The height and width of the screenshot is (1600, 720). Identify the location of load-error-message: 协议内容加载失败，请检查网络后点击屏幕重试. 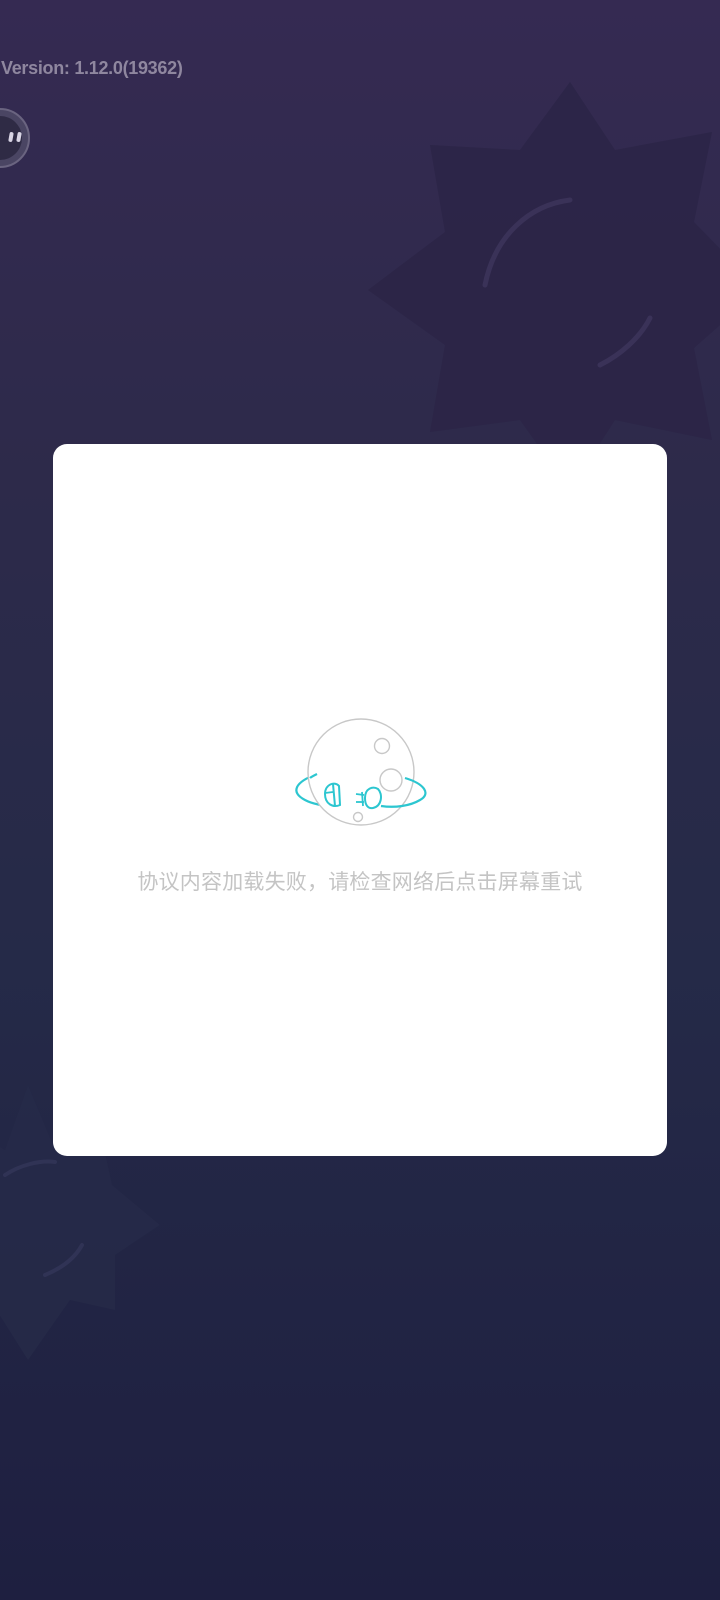
(360, 882).